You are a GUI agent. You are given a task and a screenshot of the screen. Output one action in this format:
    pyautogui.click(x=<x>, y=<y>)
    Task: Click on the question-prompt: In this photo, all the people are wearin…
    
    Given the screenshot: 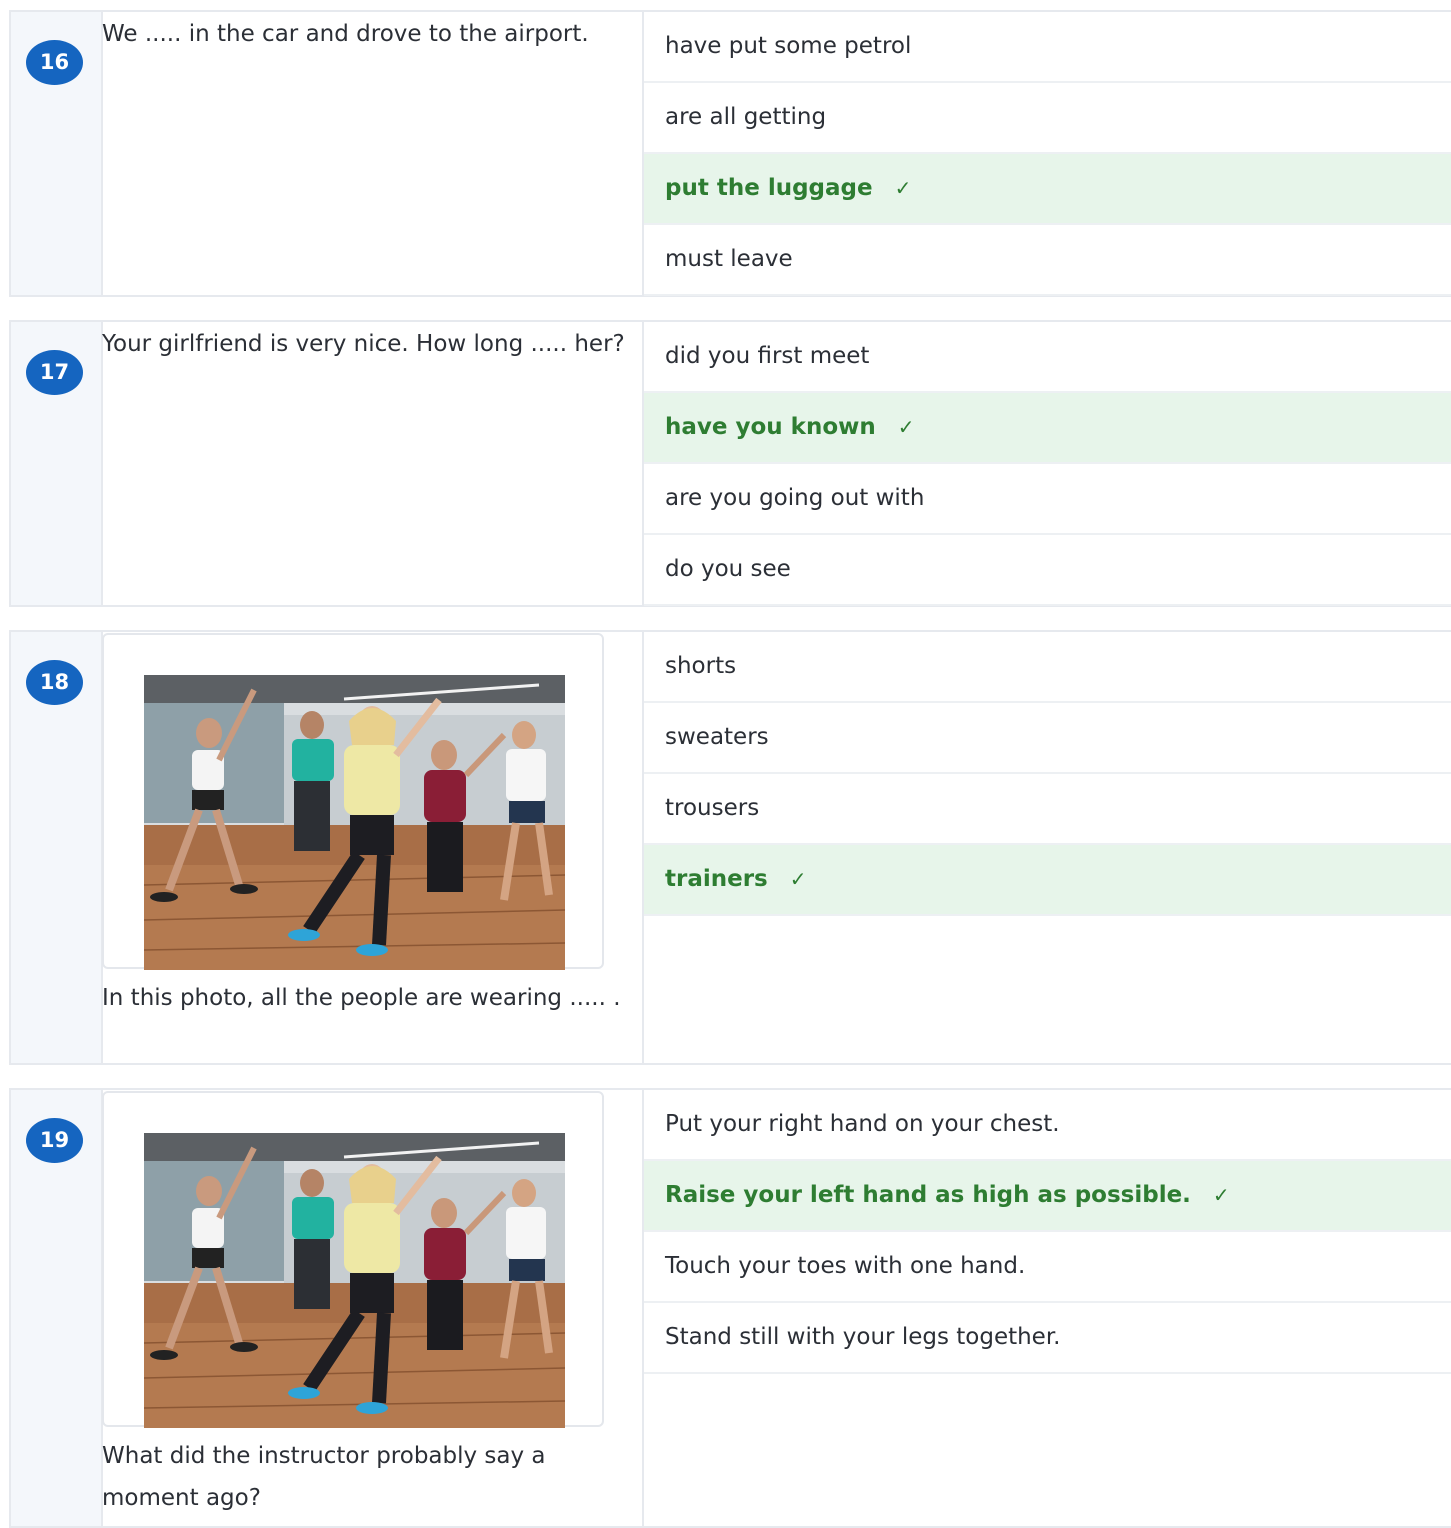 What is the action you would take?
    pyautogui.click(x=361, y=998)
    